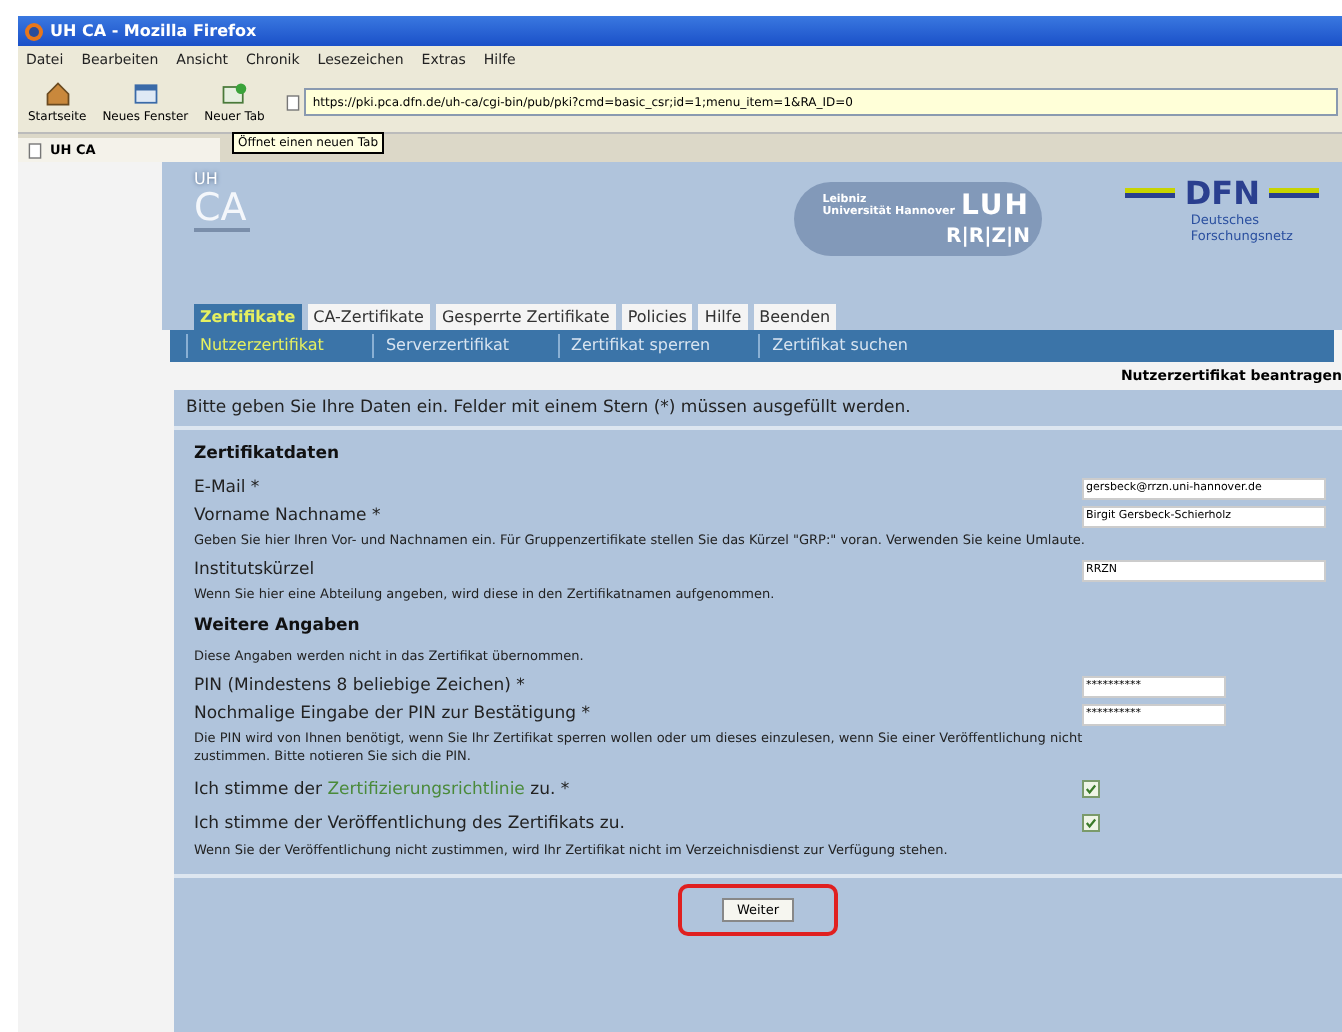  What do you see at coordinates (657, 317) in the screenshot?
I see `nav-tab: Policies` at bounding box center [657, 317].